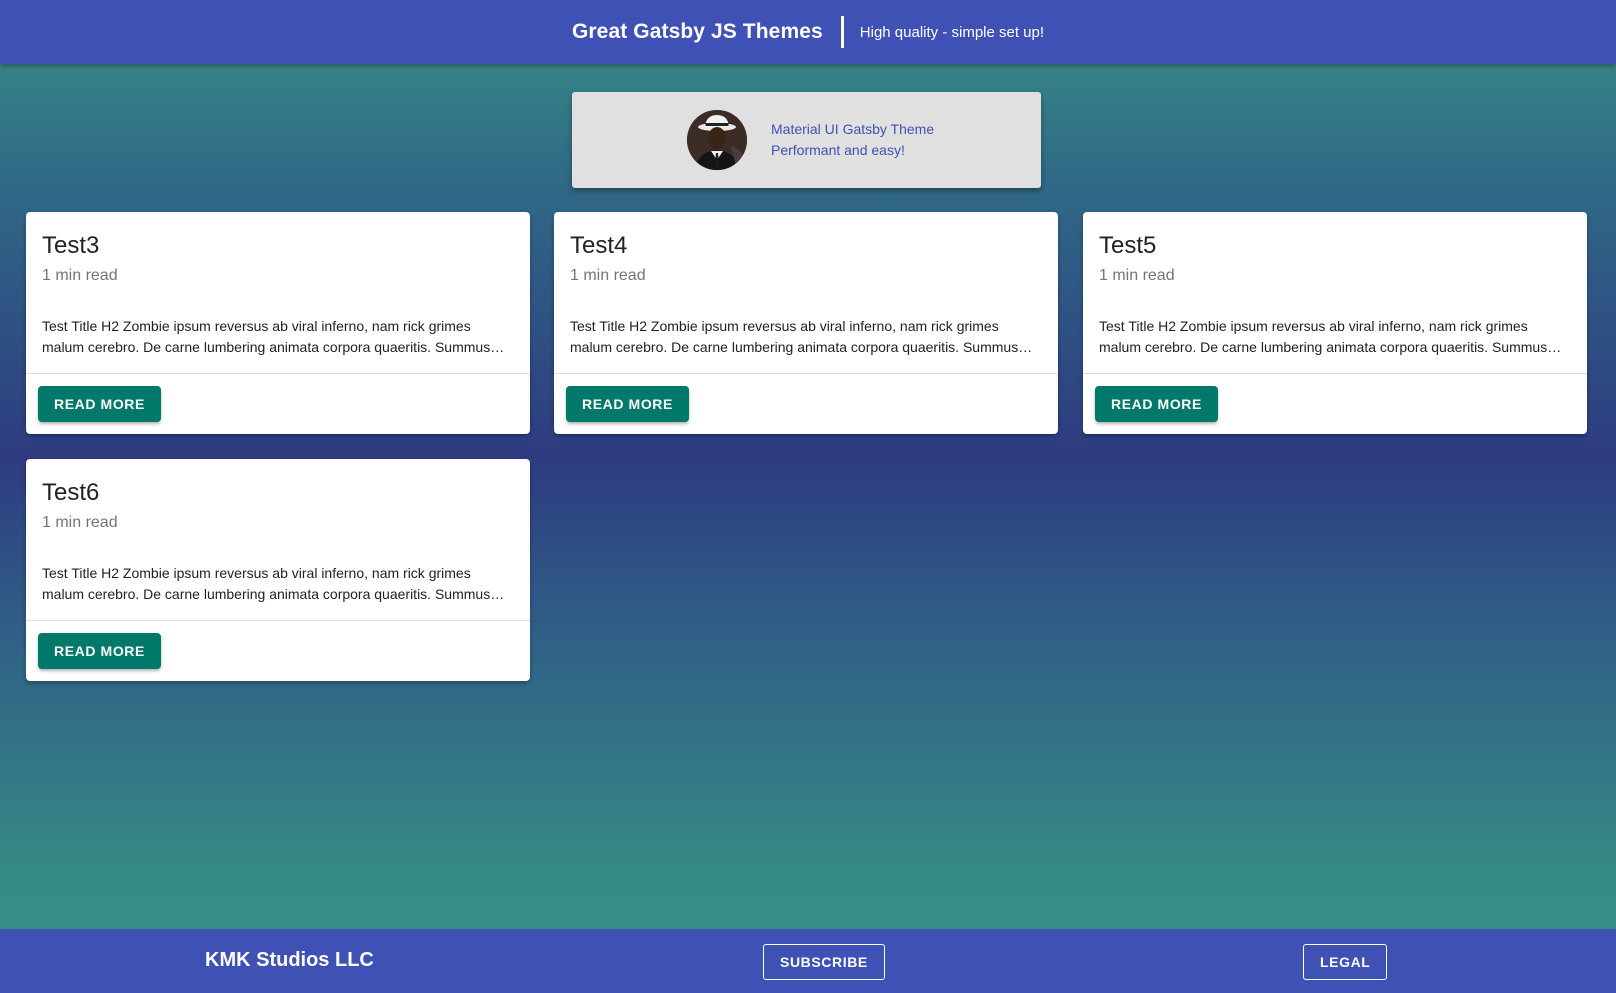  What do you see at coordinates (824, 962) in the screenshot?
I see `subscribe-button: SUBSCRIBE` at bounding box center [824, 962].